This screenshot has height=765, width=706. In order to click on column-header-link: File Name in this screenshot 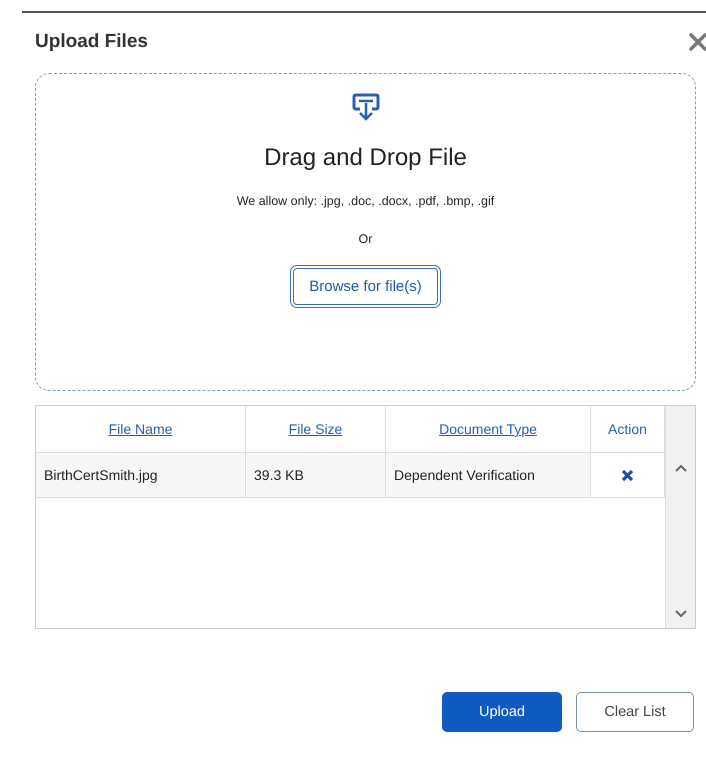, I will do `click(140, 429)`.